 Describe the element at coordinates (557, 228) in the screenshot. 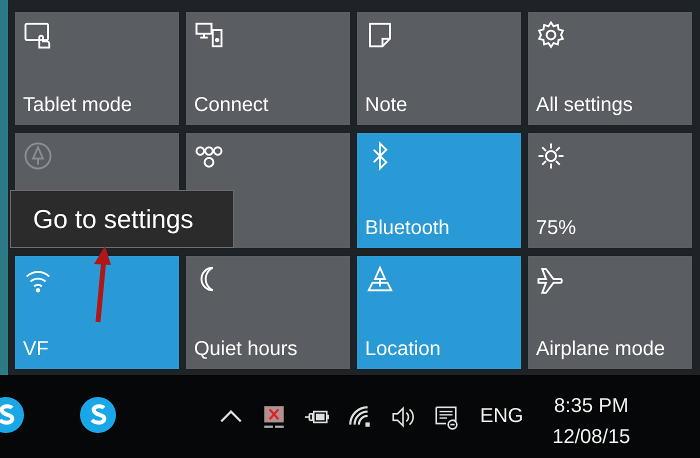

I see `tile-label: 75%` at that location.